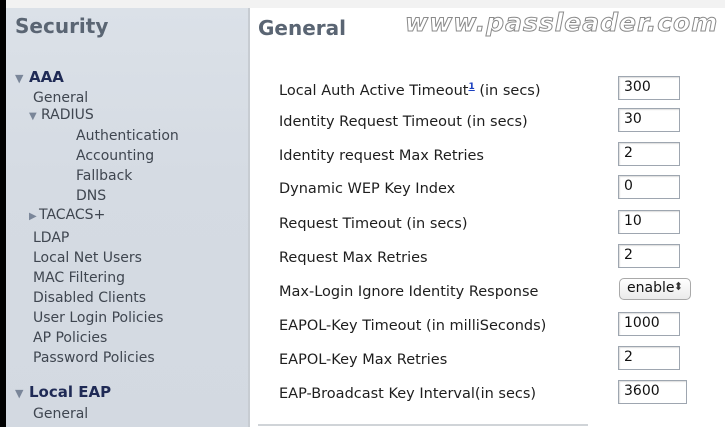 Image resolution: width=725 pixels, height=427 pixels. I want to click on label-eap-broadcast-key-interval: EAP-Broadcast Key Interval(in secs), so click(408, 394).